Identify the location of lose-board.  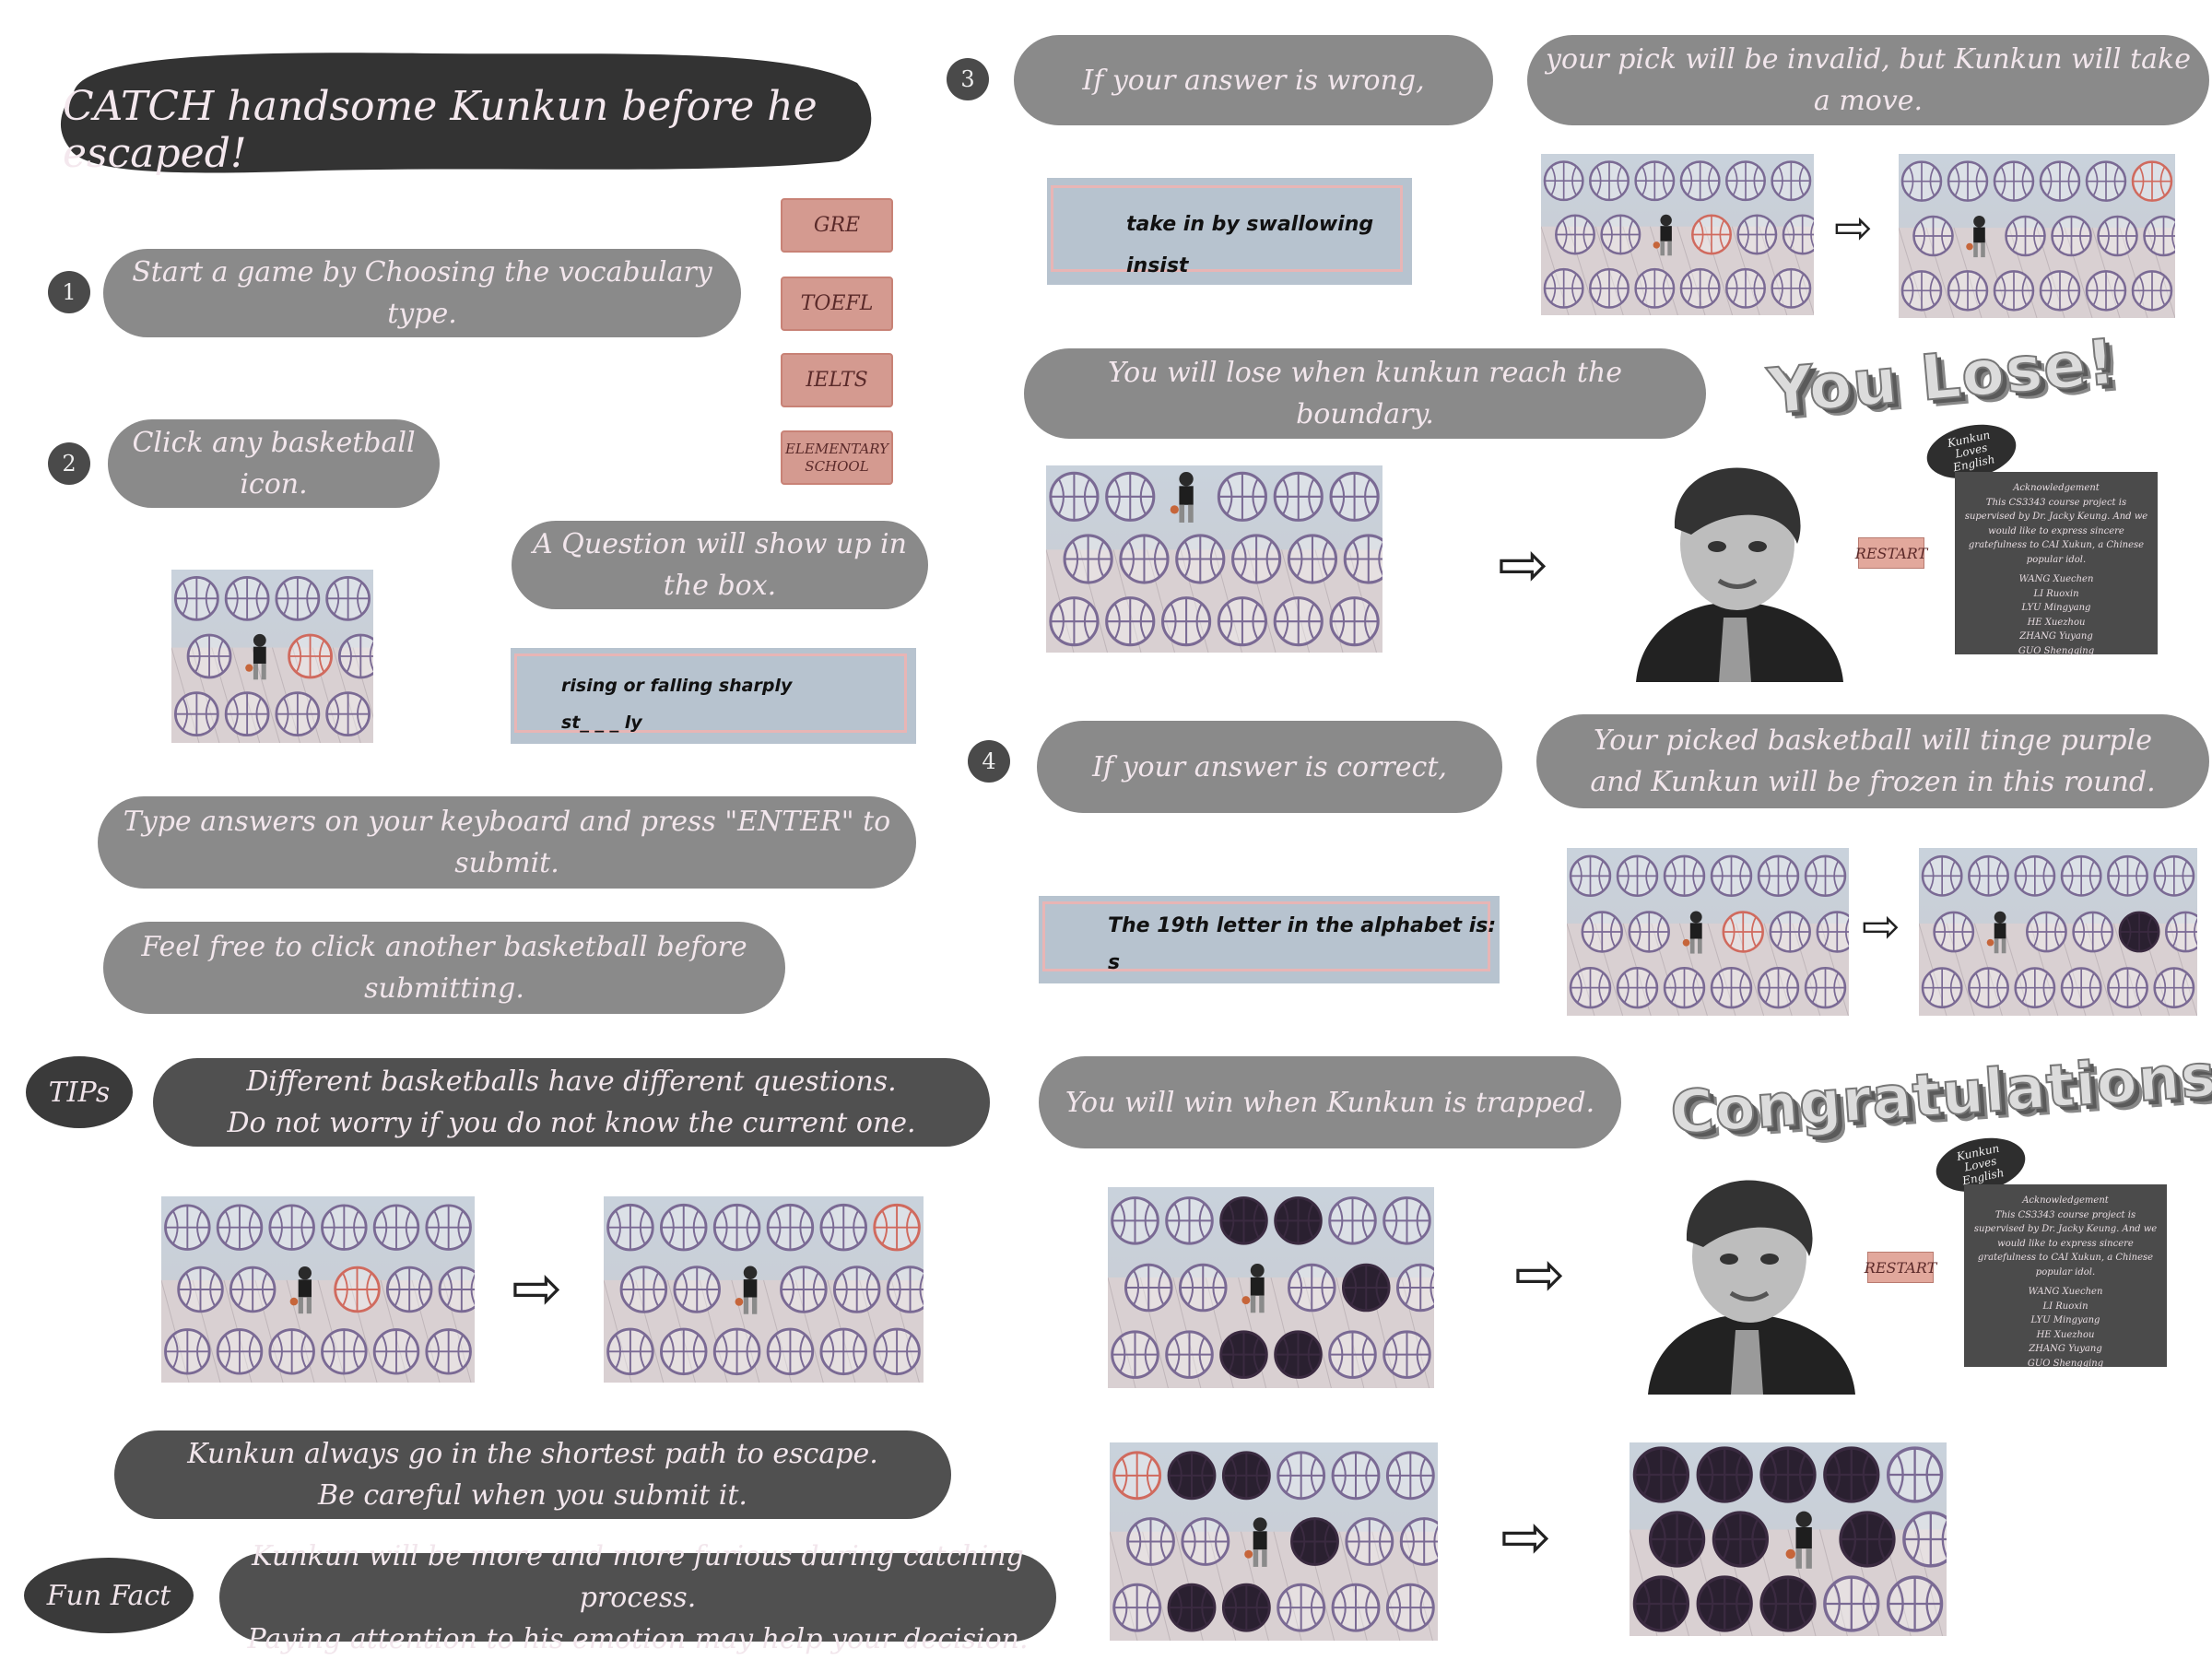
(1214, 559).